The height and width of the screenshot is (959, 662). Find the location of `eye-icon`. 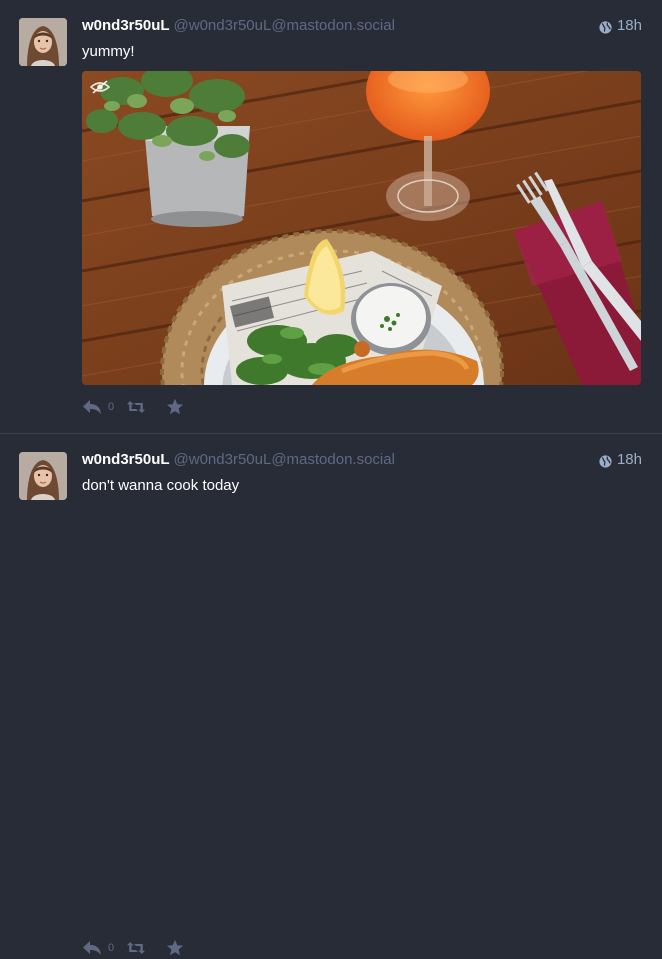

eye-icon is located at coordinates (100, 87).